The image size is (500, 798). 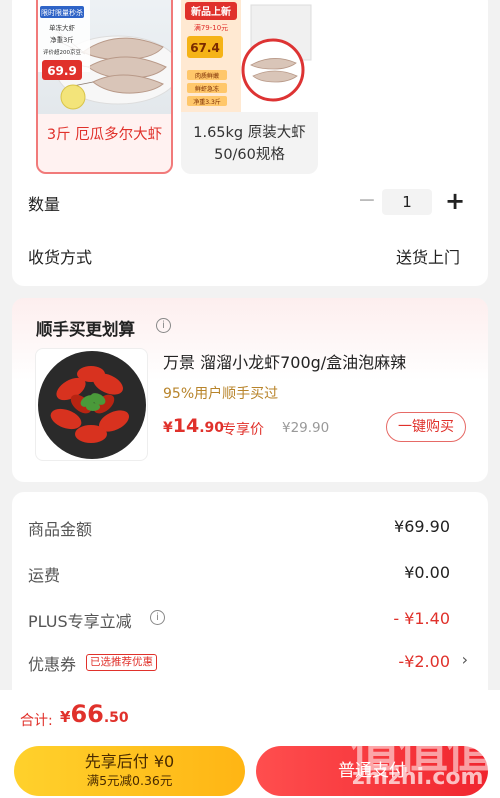 I want to click on variant-price-tag: 69.9, so click(x=62, y=71).